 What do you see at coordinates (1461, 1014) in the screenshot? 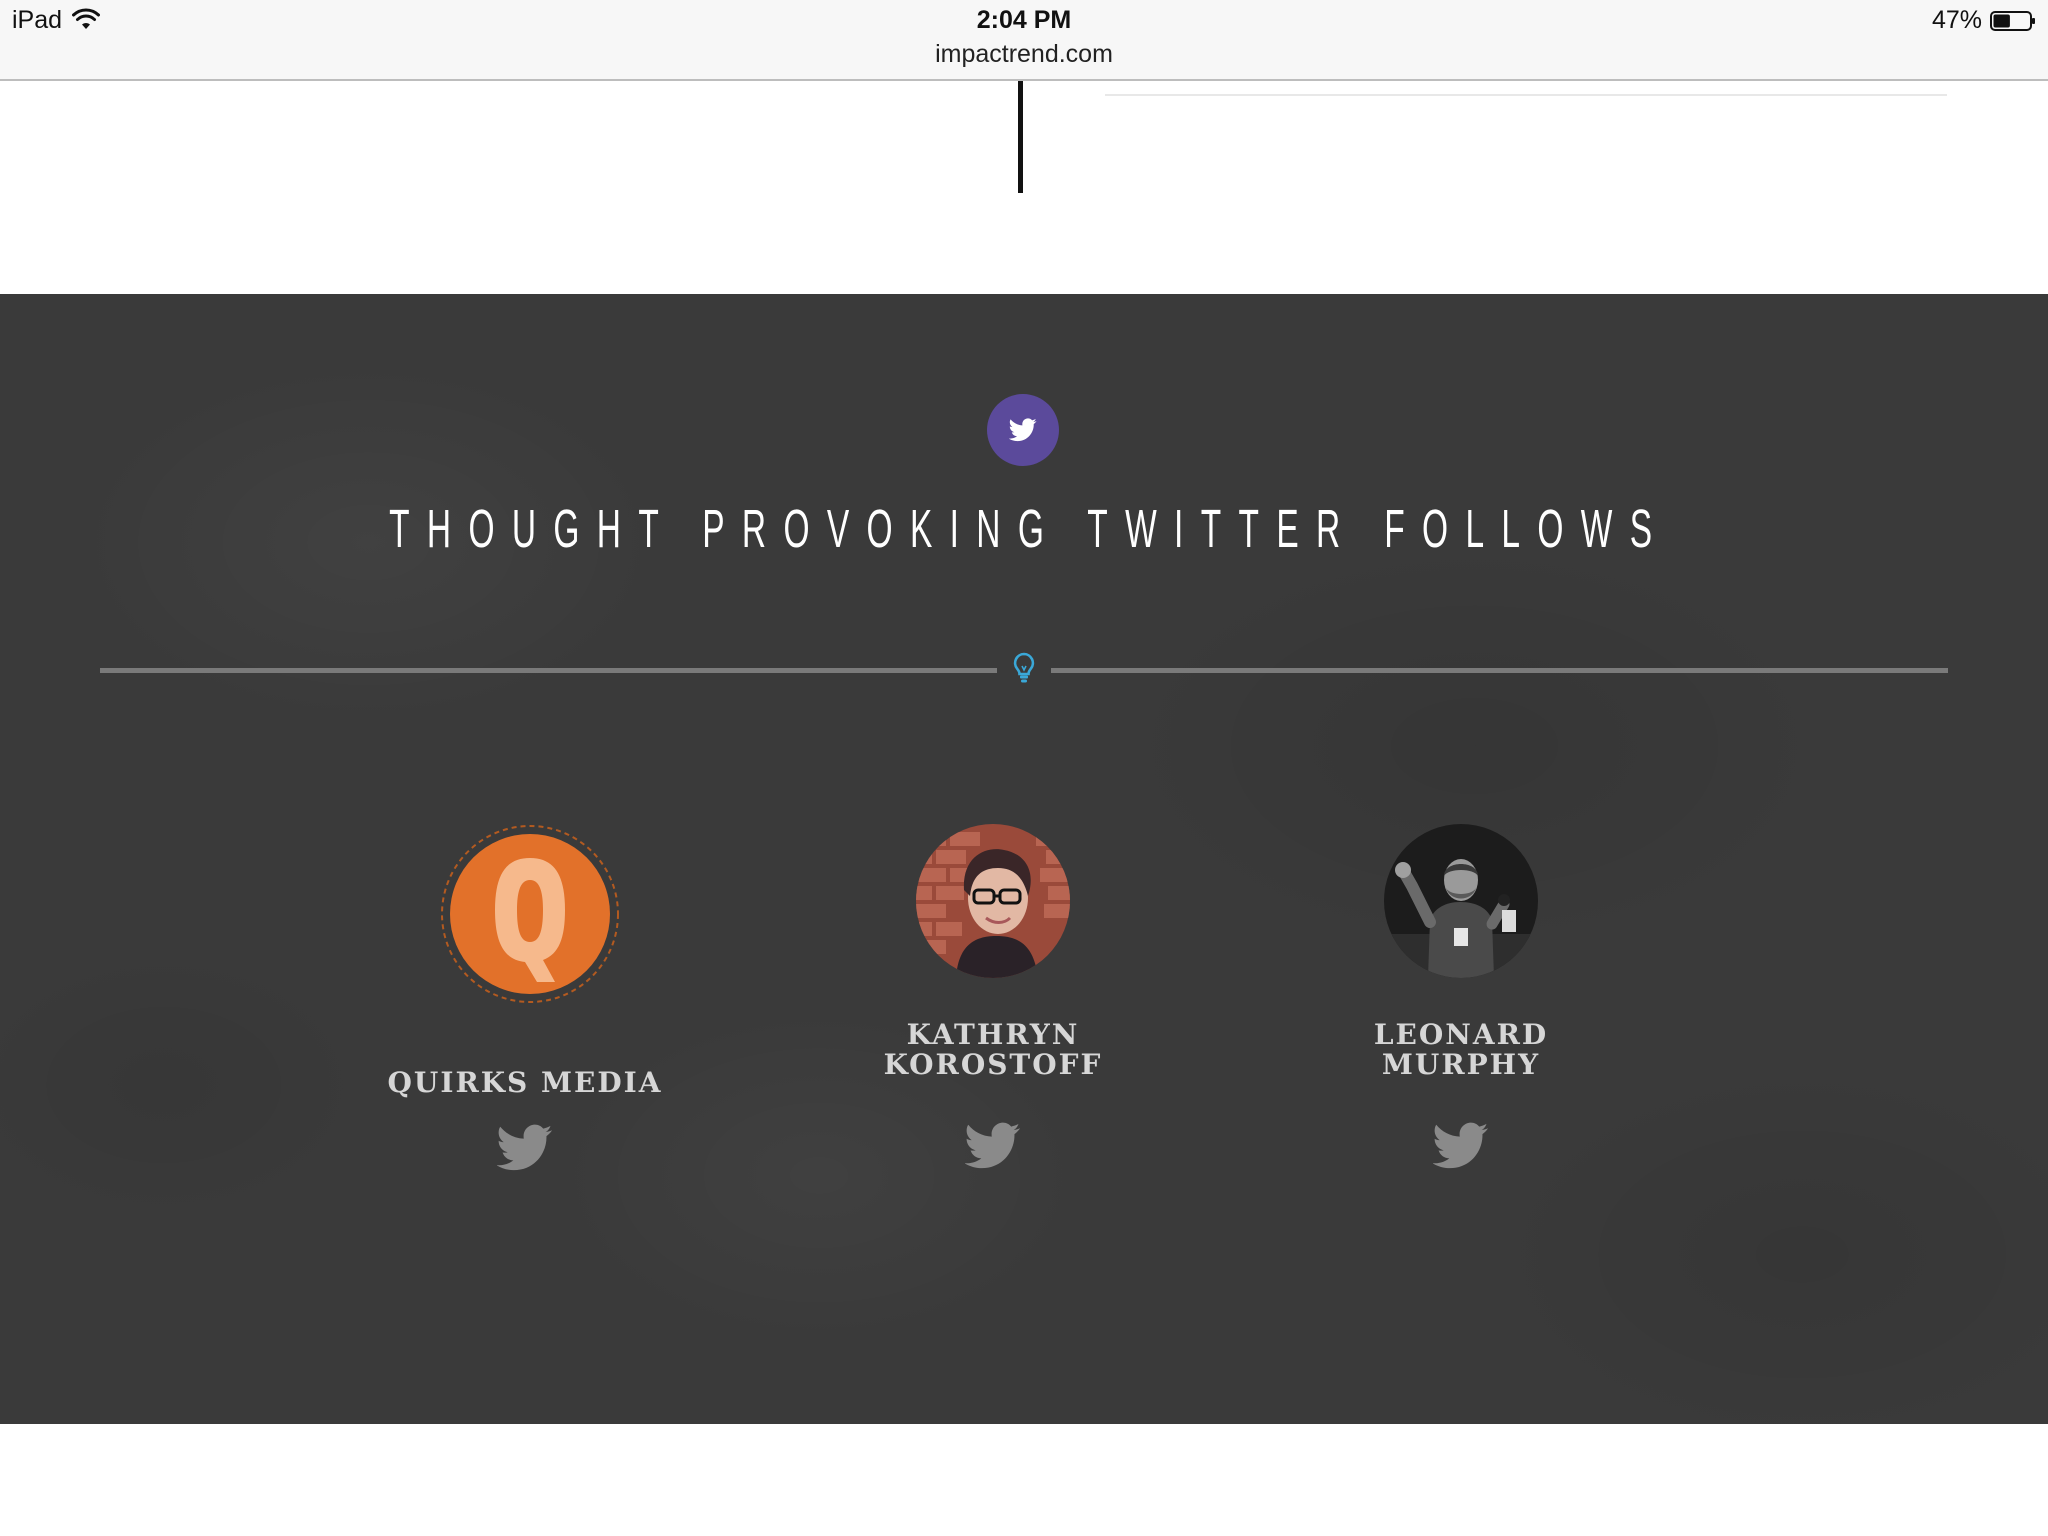
I see `follow-card-leonard-murphy: LEONARD MURPHY` at bounding box center [1461, 1014].